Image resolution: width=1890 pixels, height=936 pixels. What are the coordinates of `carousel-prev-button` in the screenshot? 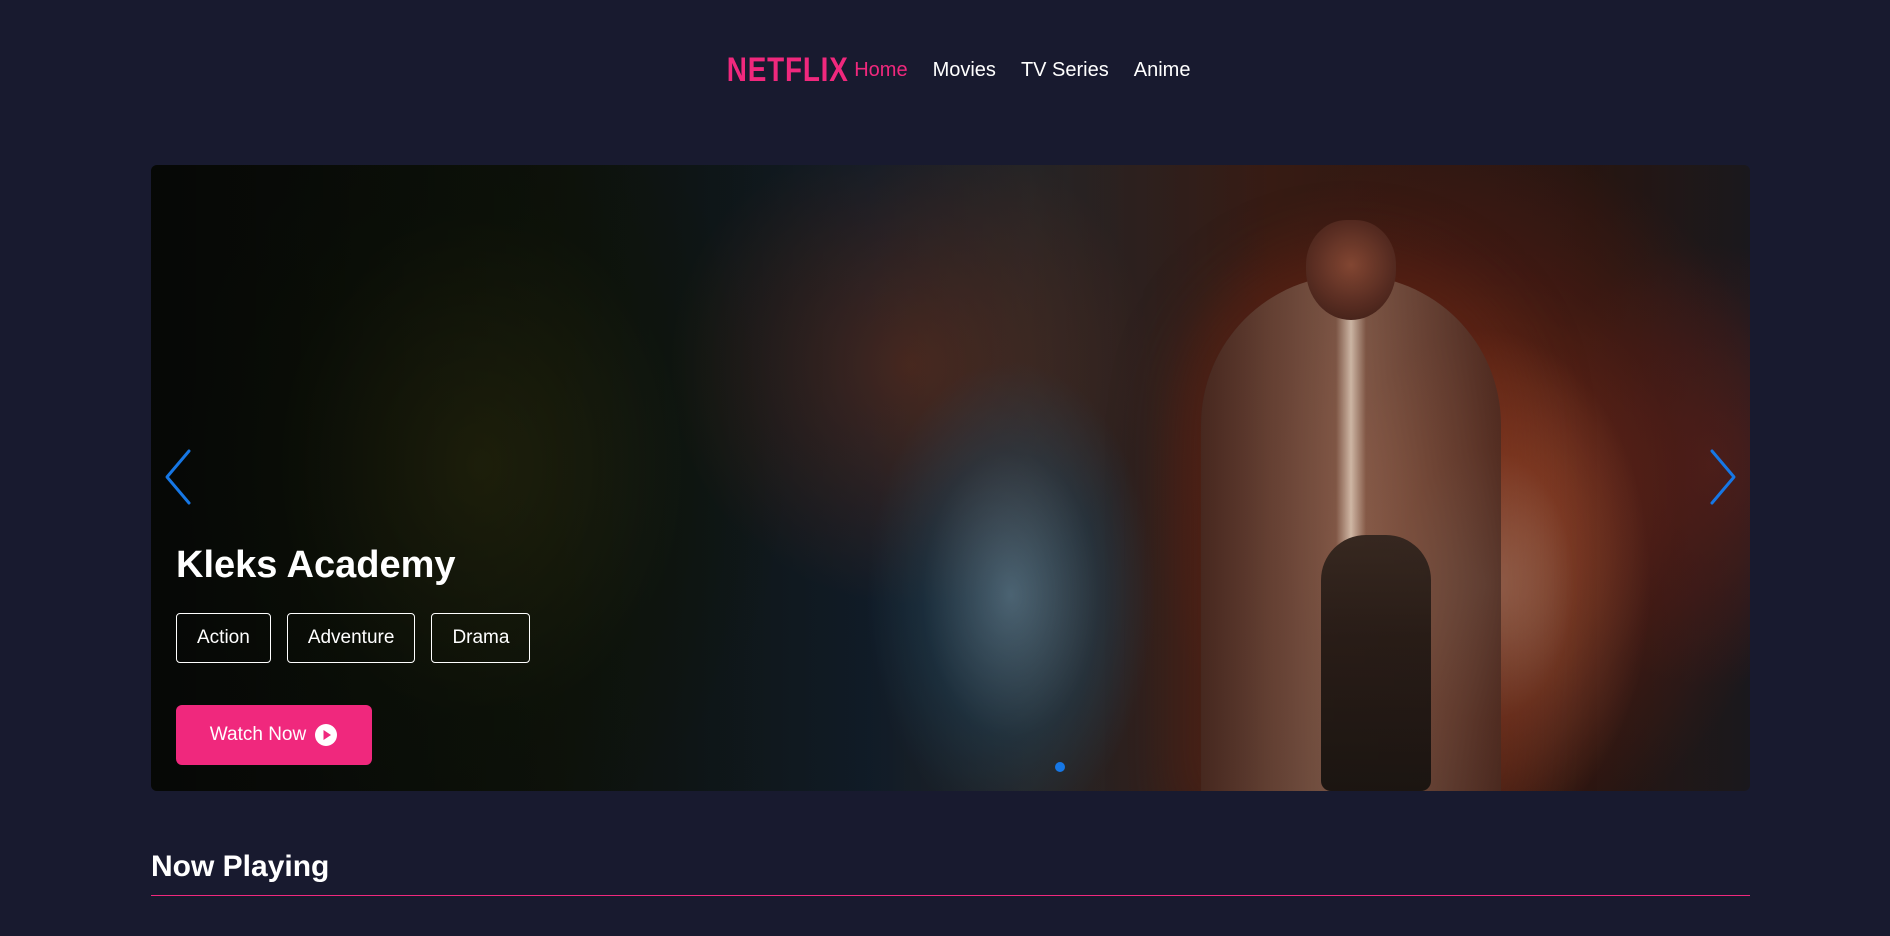 It's located at (179, 477).